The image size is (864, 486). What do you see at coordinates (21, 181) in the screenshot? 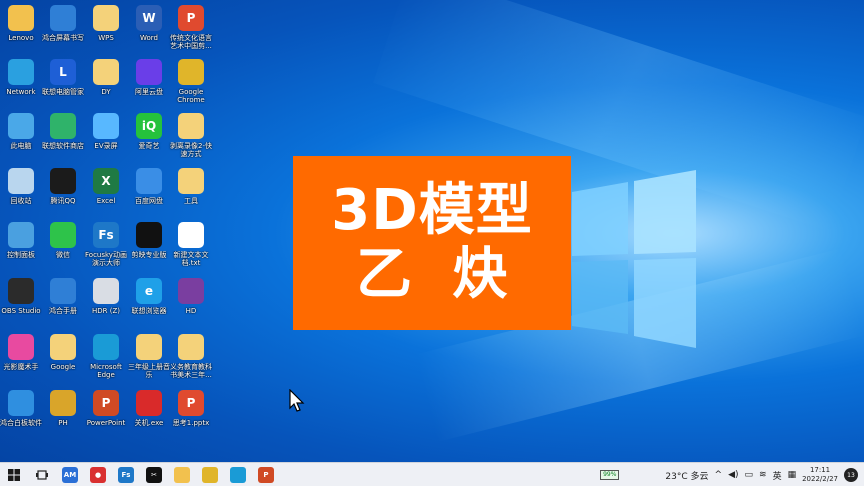
I see `recycle-bin-icon` at bounding box center [21, 181].